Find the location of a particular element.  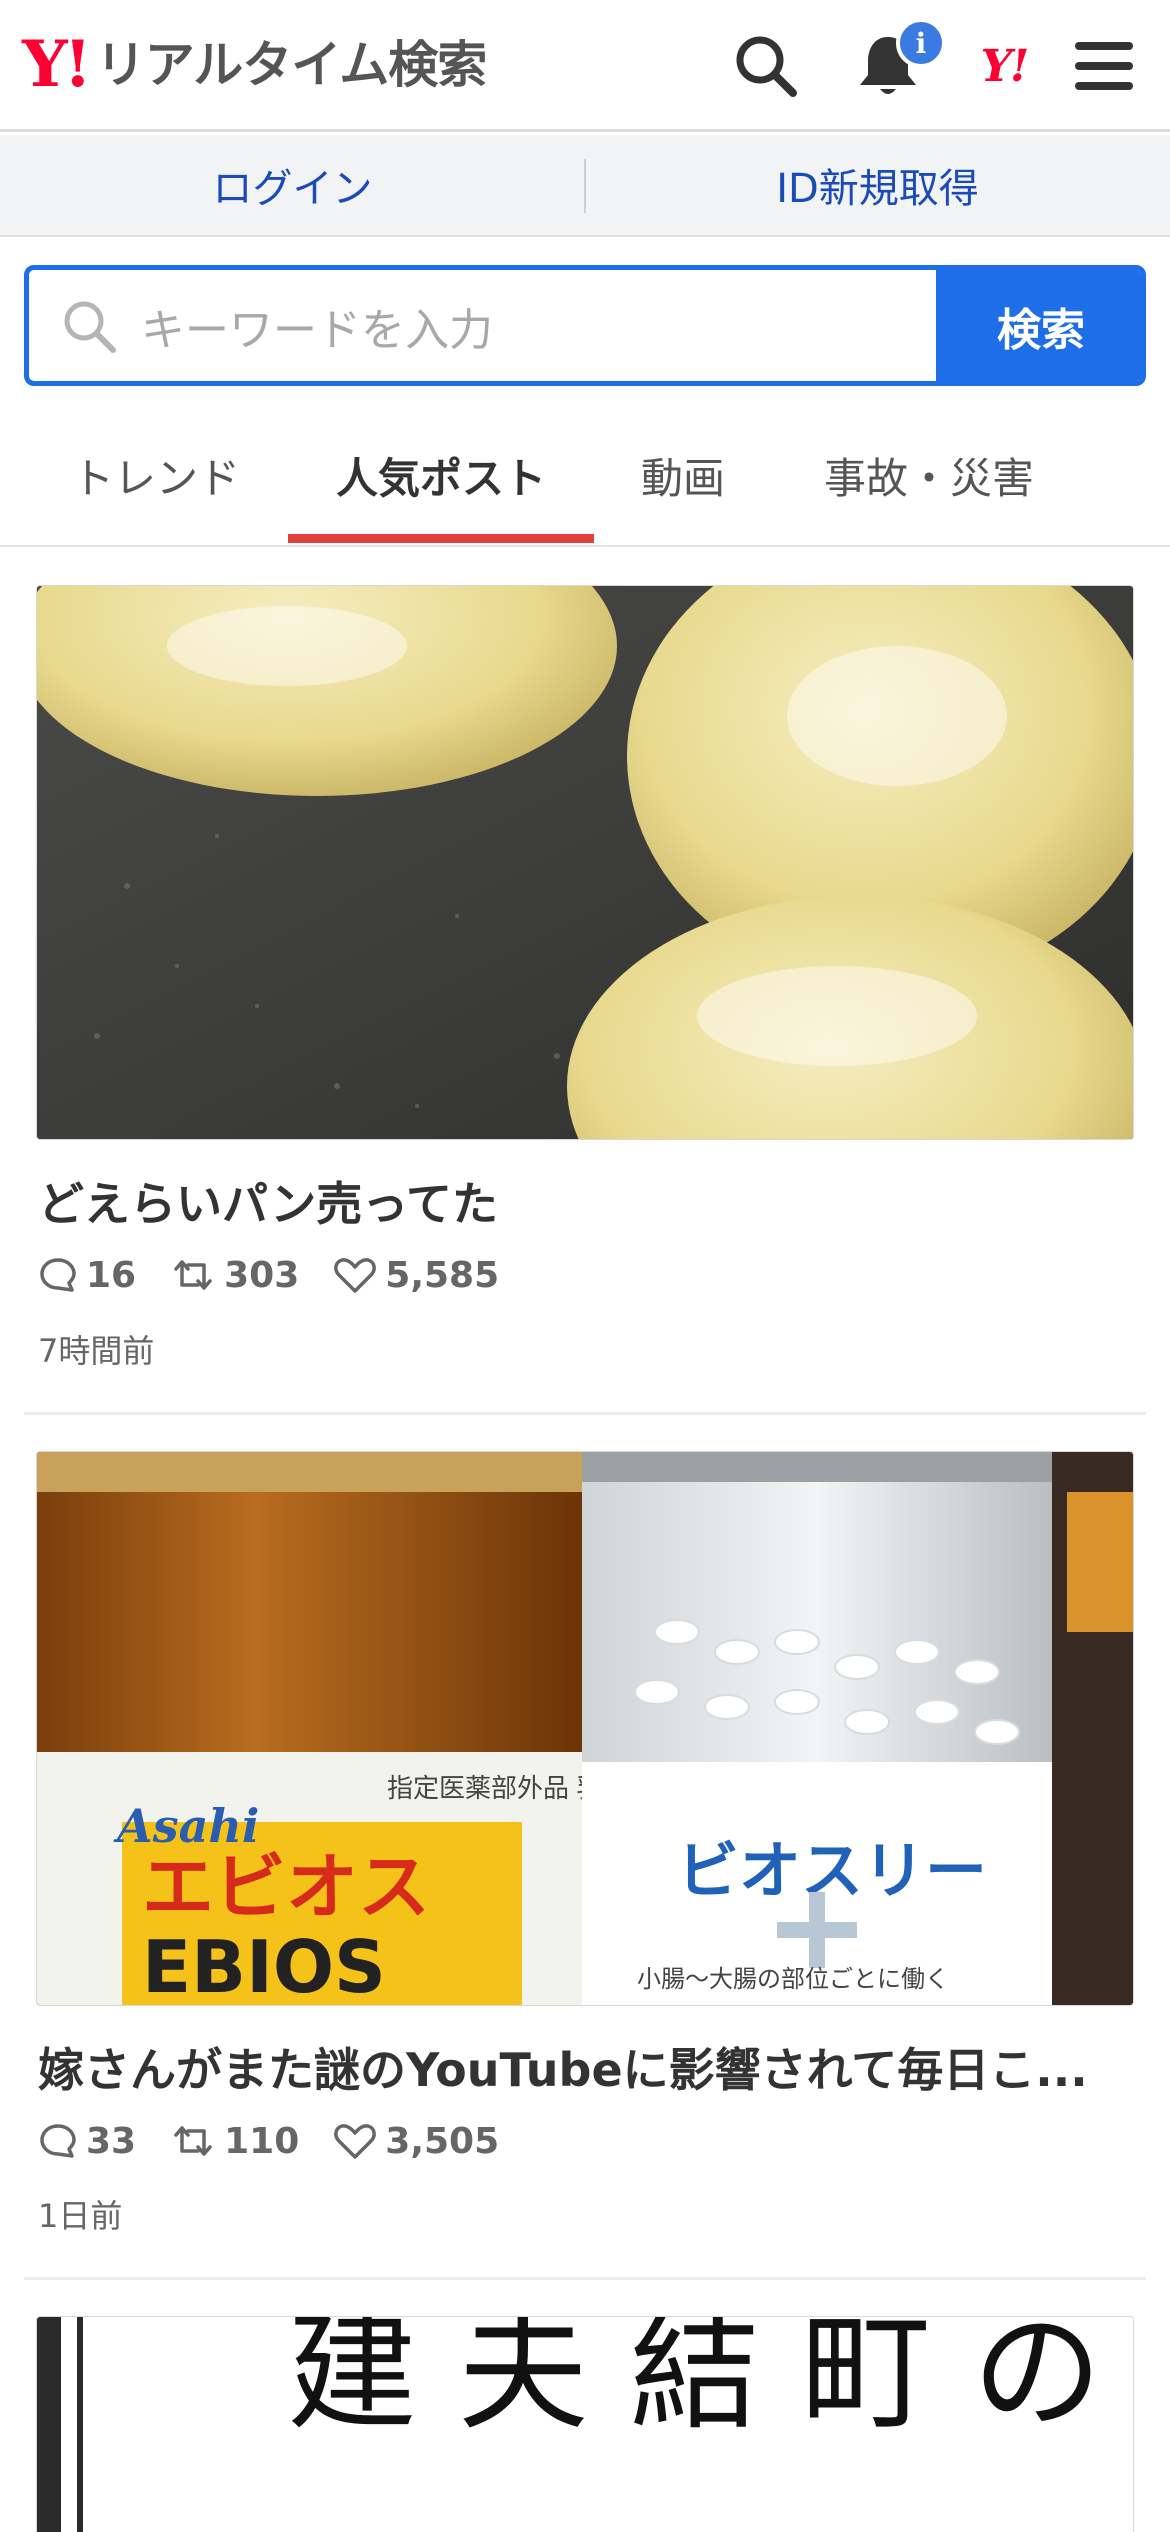

category-tabs: トレンド 人気ポスト 動画 事故・災害 is located at coordinates (585, 476).